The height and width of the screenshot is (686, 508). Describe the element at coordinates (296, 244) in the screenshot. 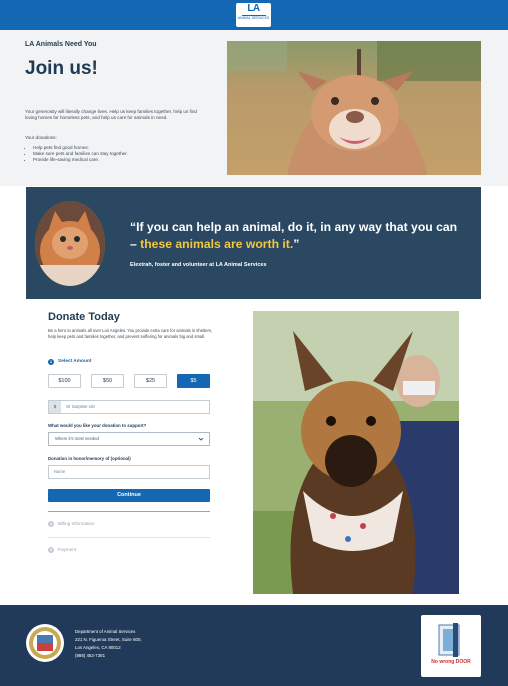

I see `quote-end-text: ”` at that location.